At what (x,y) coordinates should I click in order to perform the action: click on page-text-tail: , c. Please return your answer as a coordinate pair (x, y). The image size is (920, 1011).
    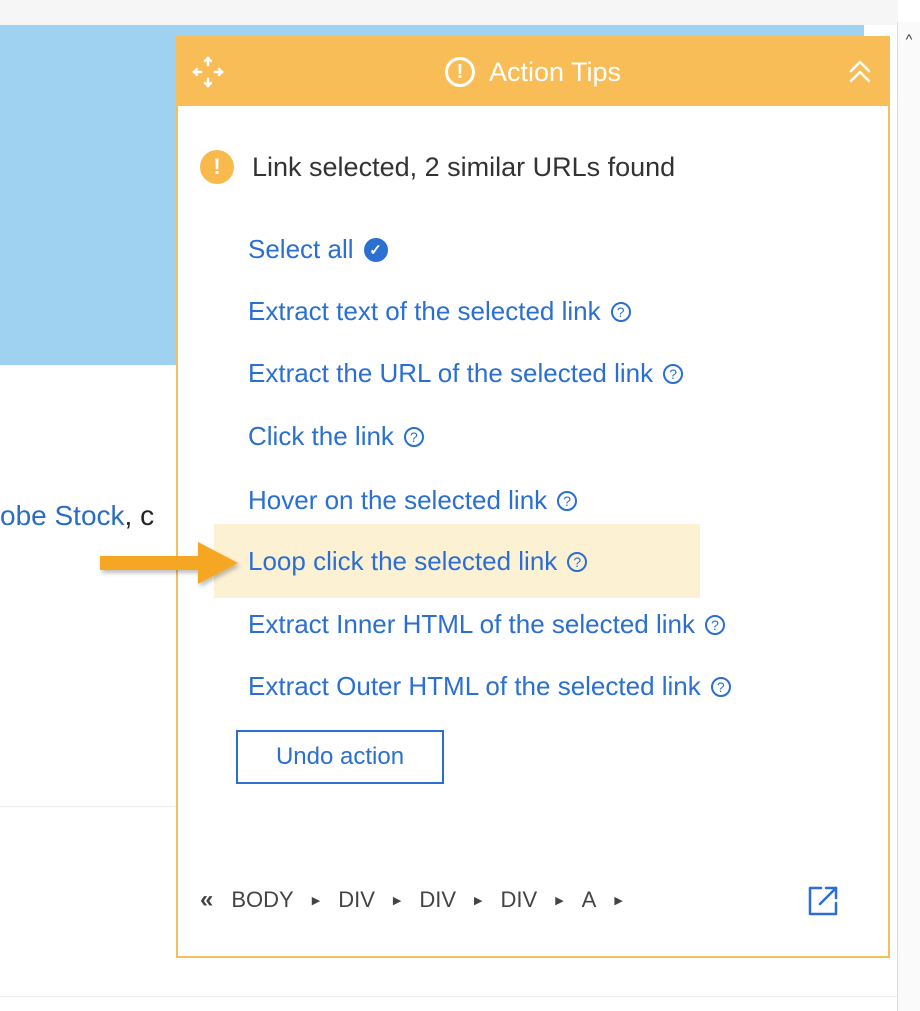
    Looking at the image, I should click on (139, 515).